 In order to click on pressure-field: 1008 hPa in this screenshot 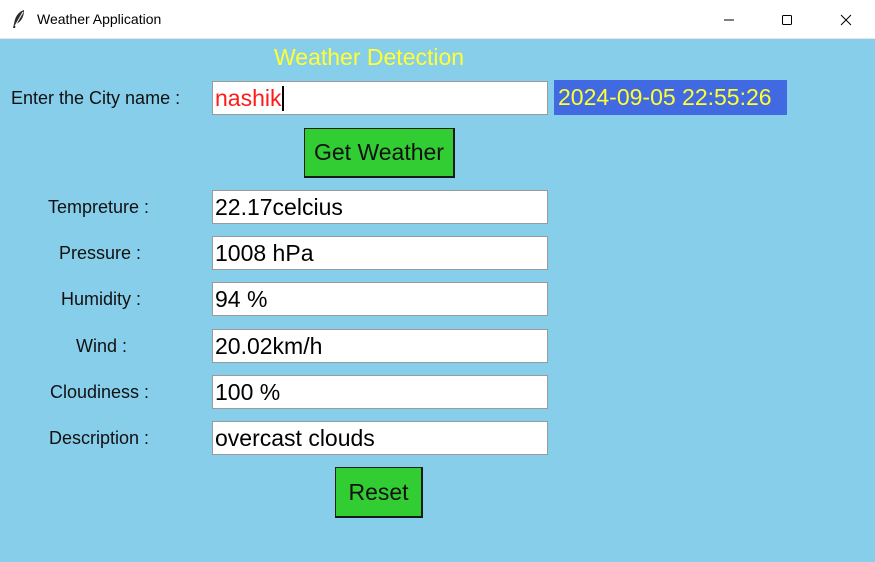, I will do `click(380, 253)`.